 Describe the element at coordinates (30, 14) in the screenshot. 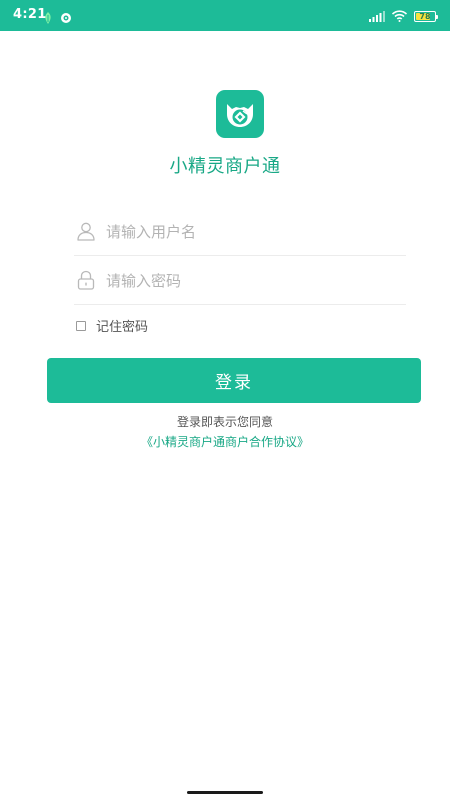

I see `status-time: 4:21` at that location.